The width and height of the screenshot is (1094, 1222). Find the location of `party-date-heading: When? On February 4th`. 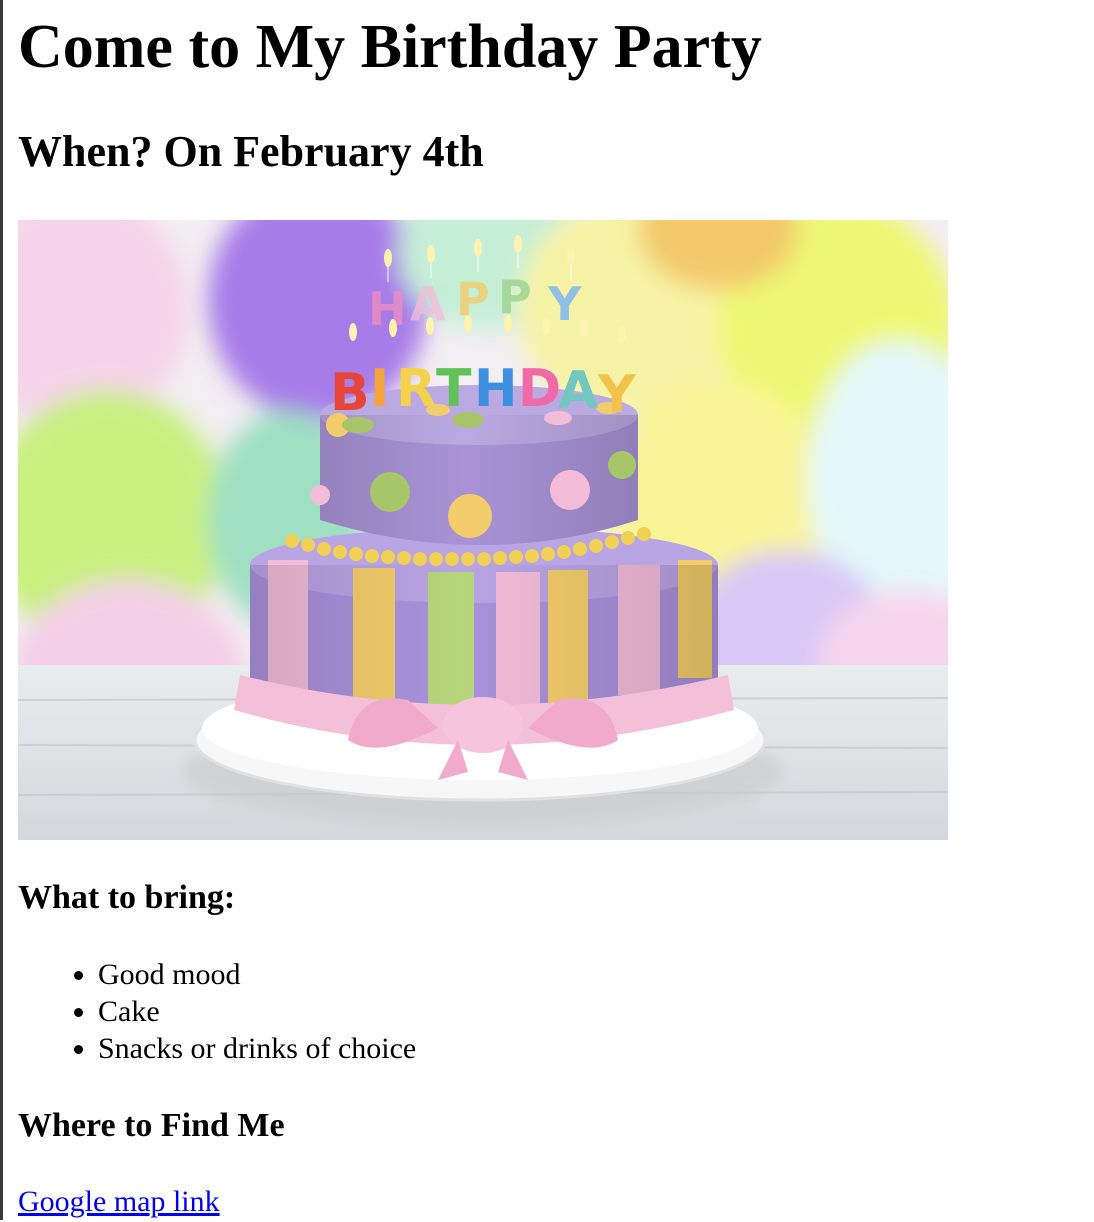

party-date-heading: When? On February 4th is located at coordinates (251, 151).